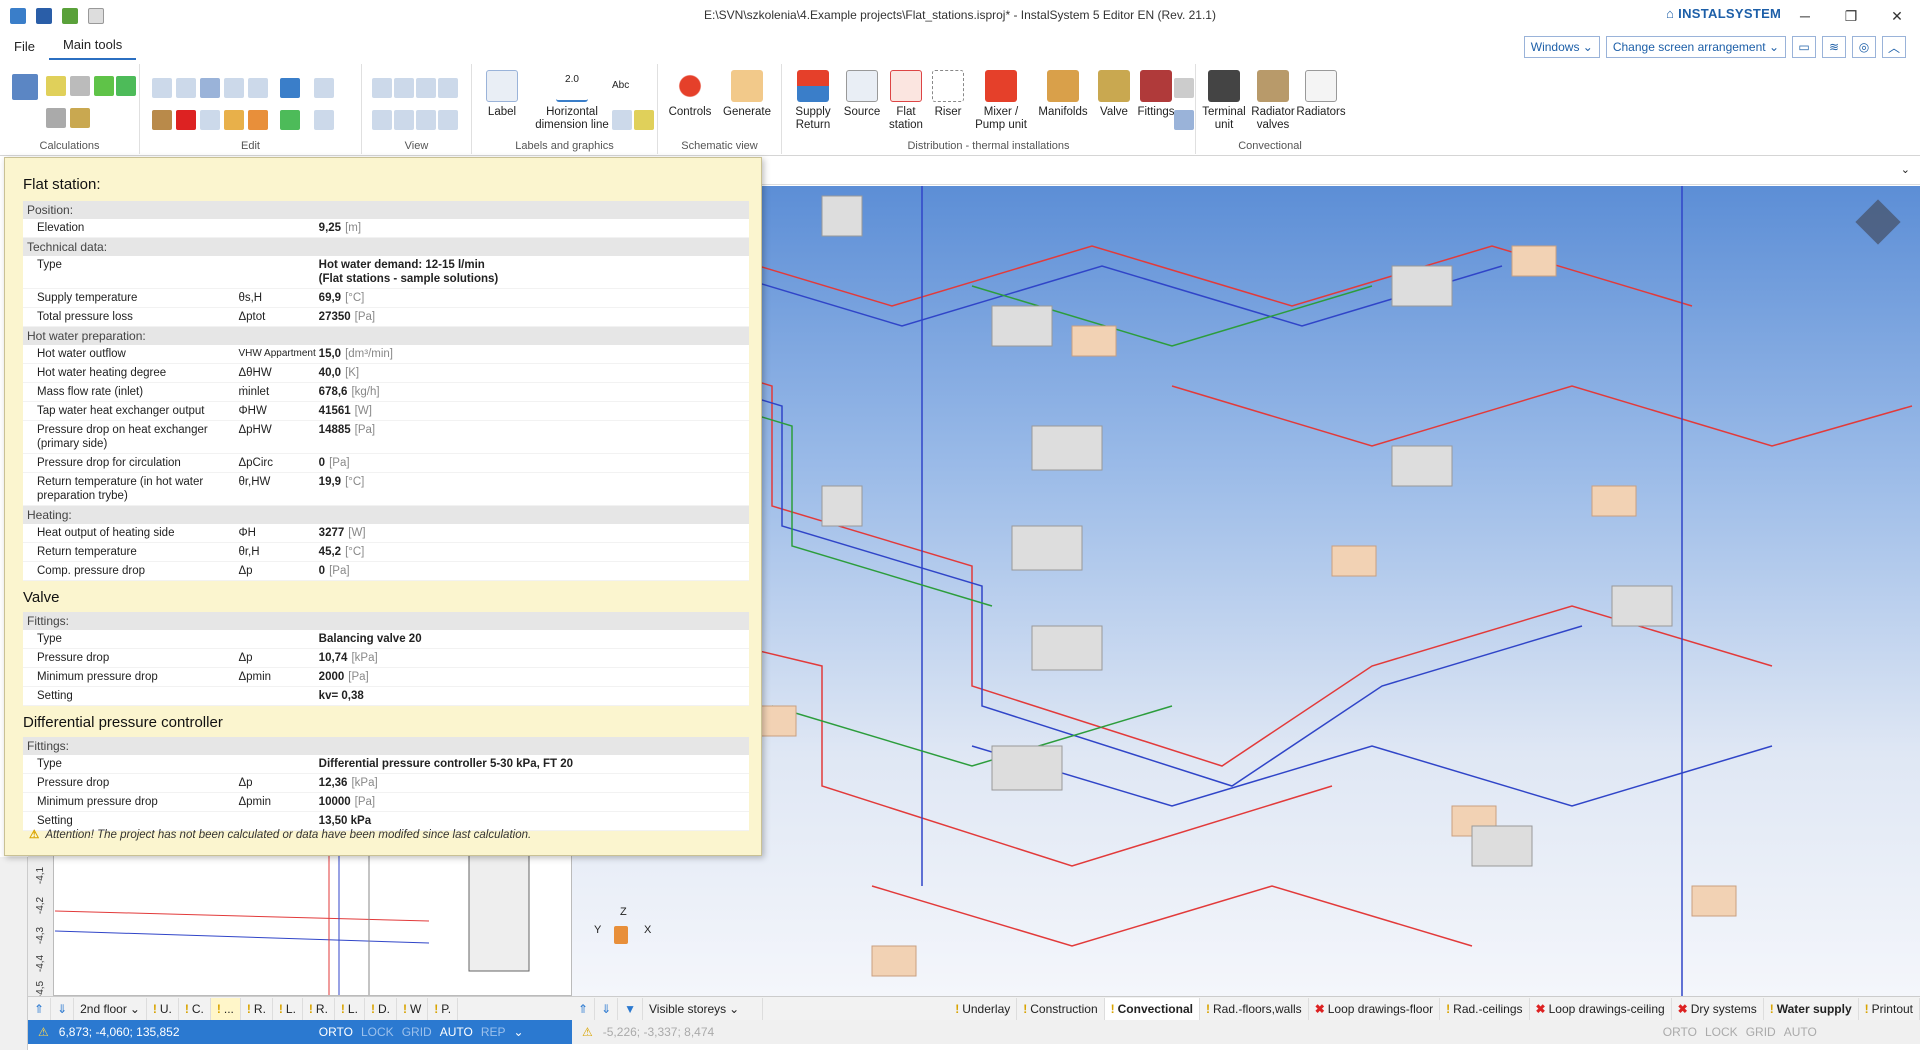 The height and width of the screenshot is (1050, 1920). What do you see at coordinates (1063, 94) in the screenshot?
I see `manifolds-button: Manifolds` at bounding box center [1063, 94].